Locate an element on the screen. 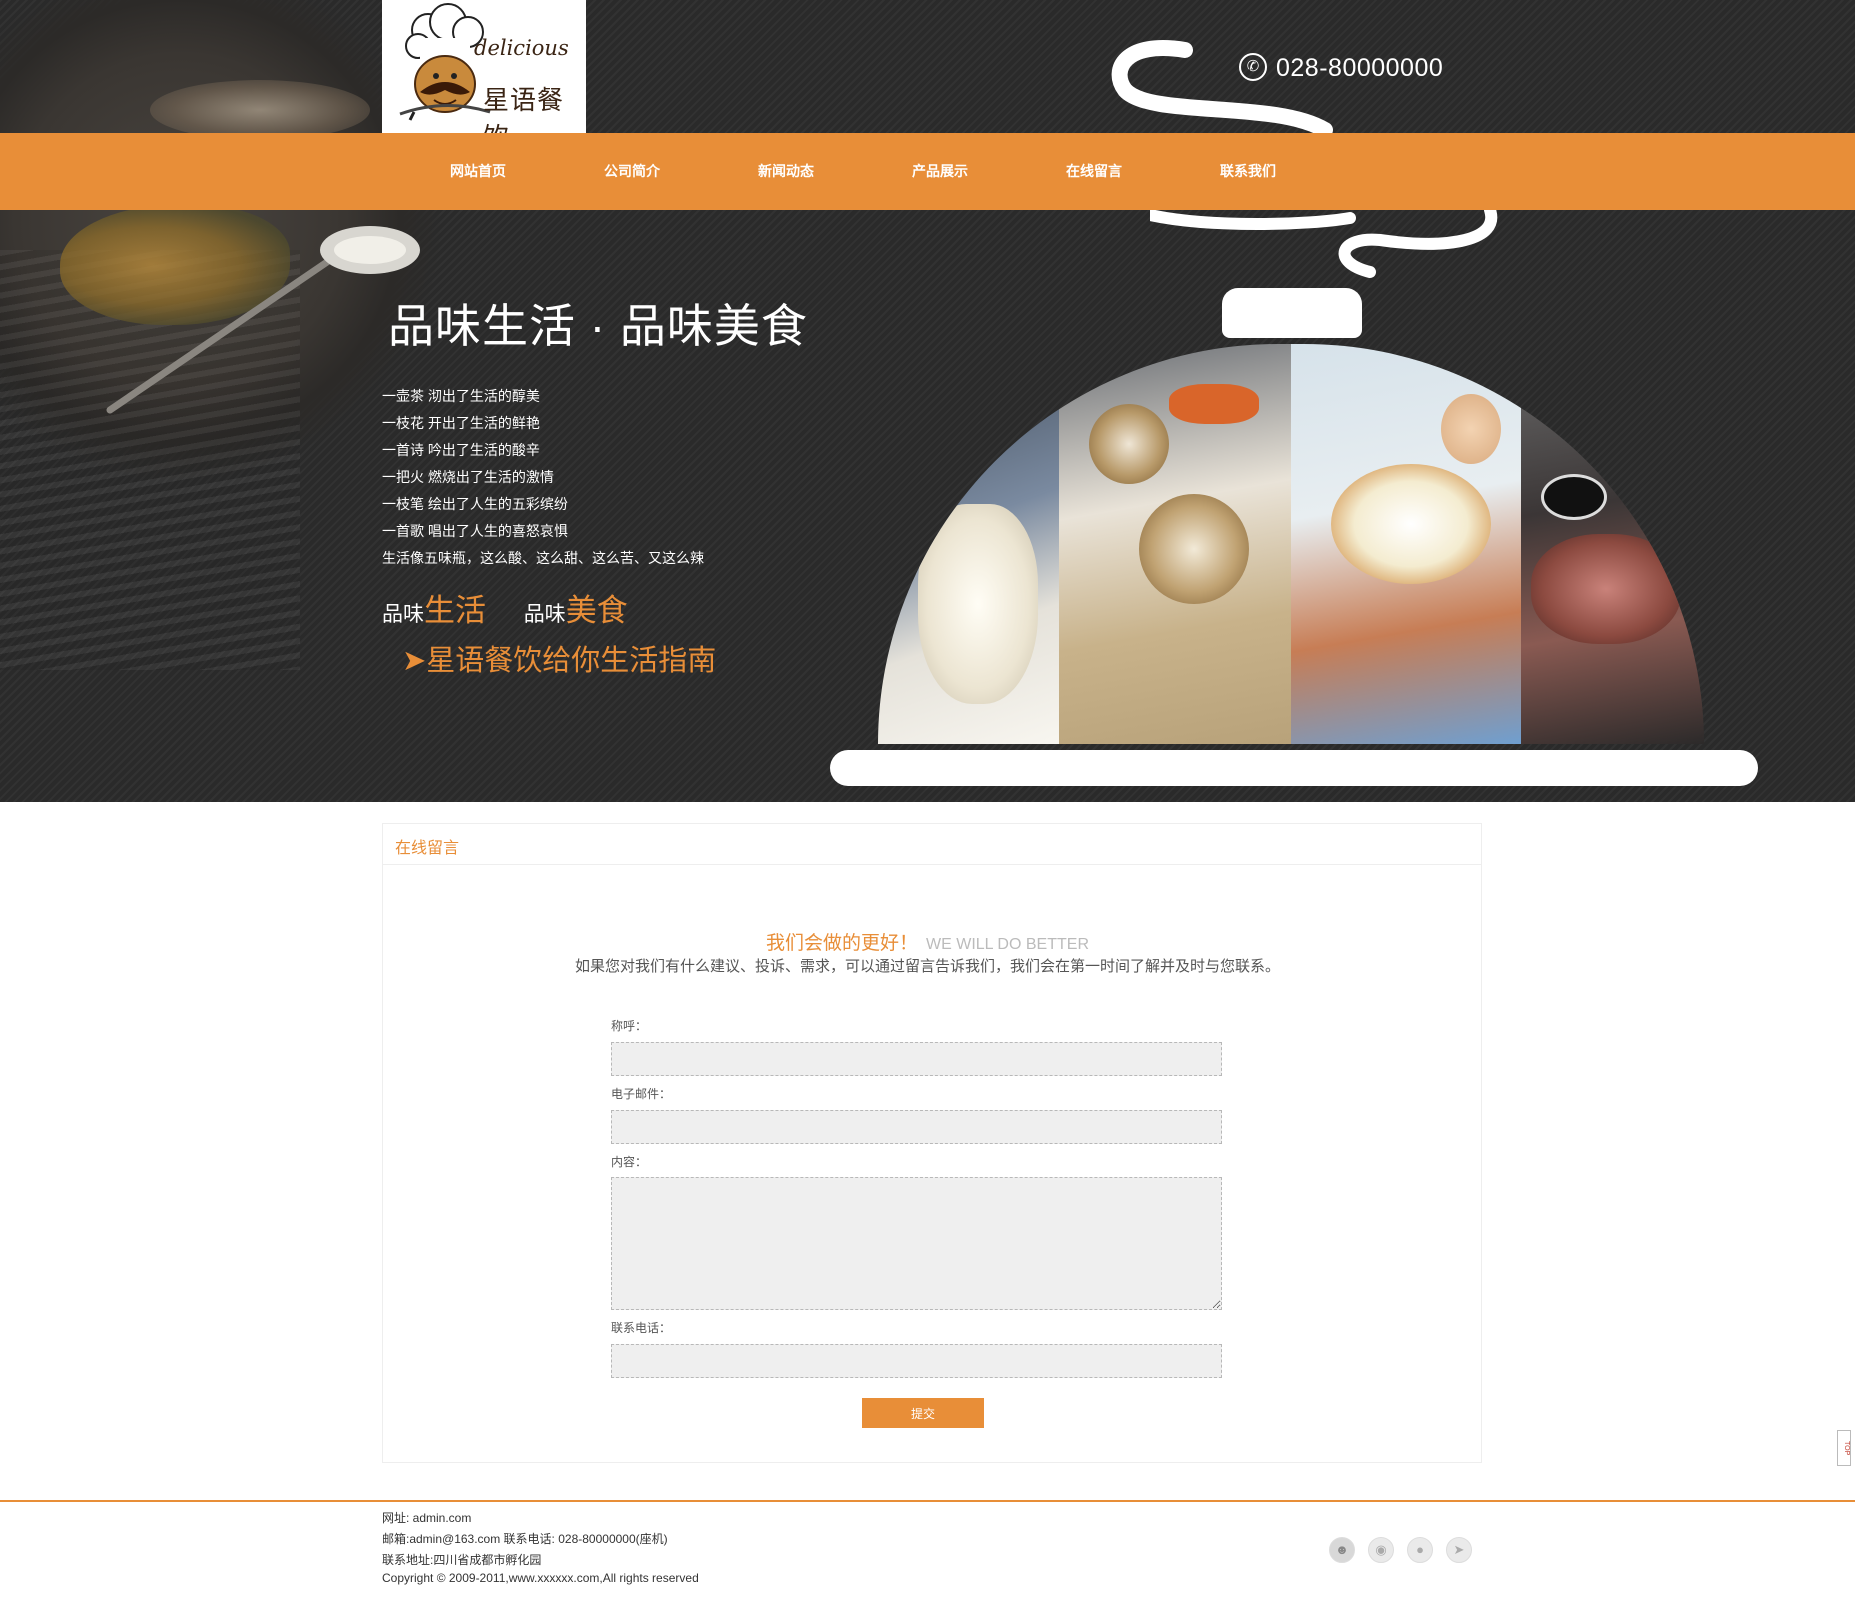  phone-label: 联系电话： is located at coordinates (641, 1328).